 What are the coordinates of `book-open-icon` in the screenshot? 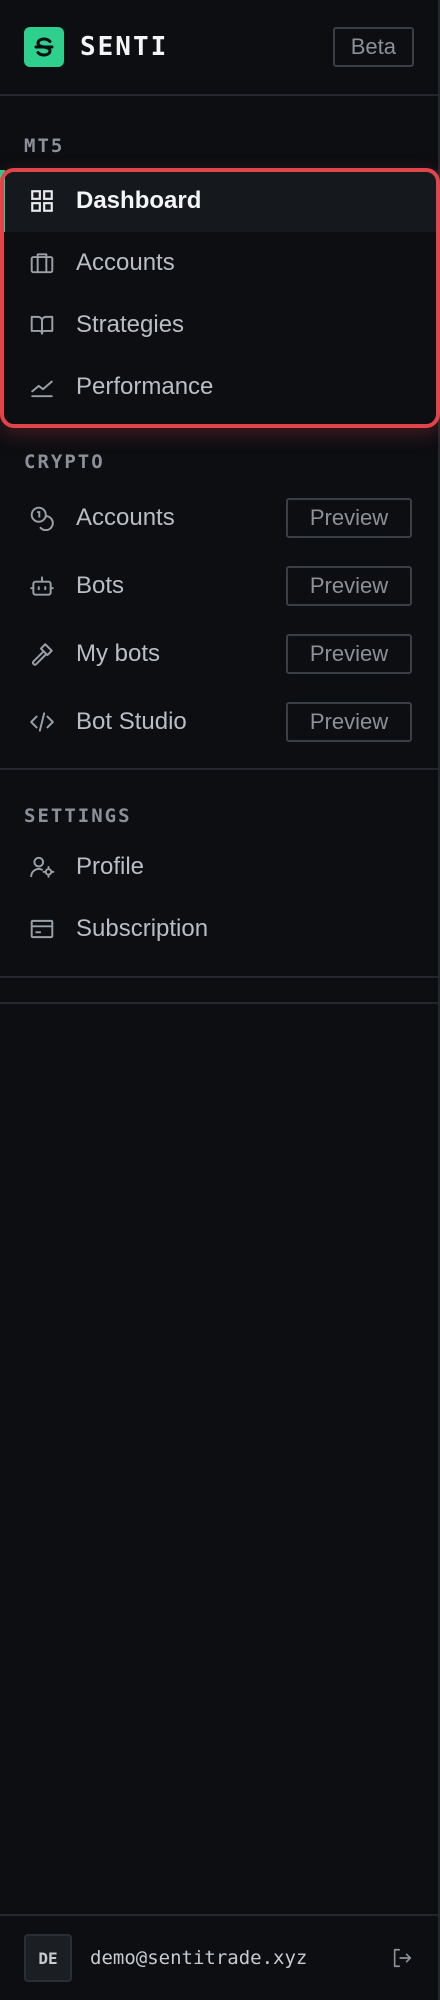 It's located at (42, 325).